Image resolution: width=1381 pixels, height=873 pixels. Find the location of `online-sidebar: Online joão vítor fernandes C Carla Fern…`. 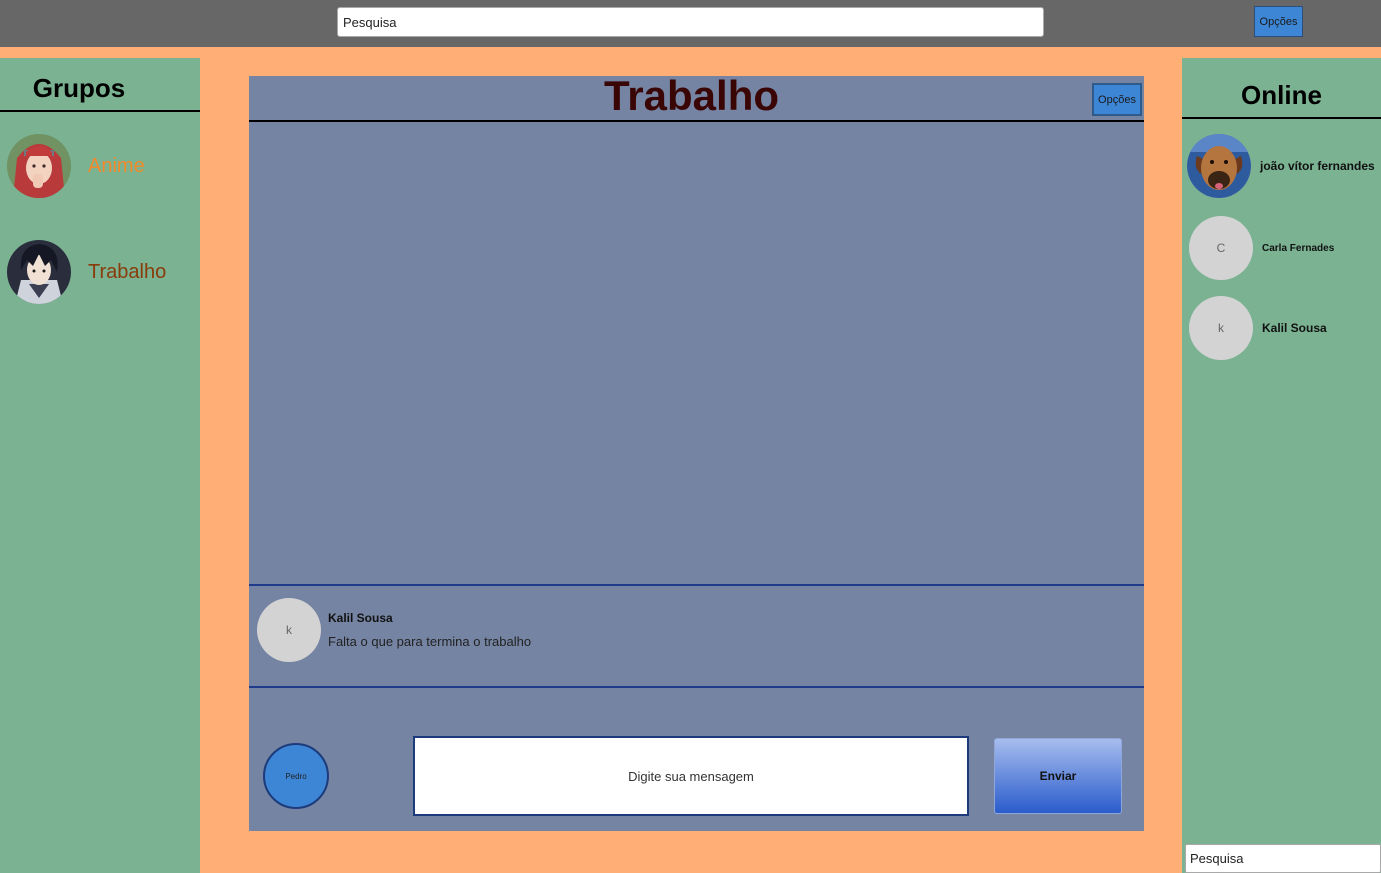

online-sidebar: Online joão vítor fernandes C Carla Fern… is located at coordinates (1281, 465).